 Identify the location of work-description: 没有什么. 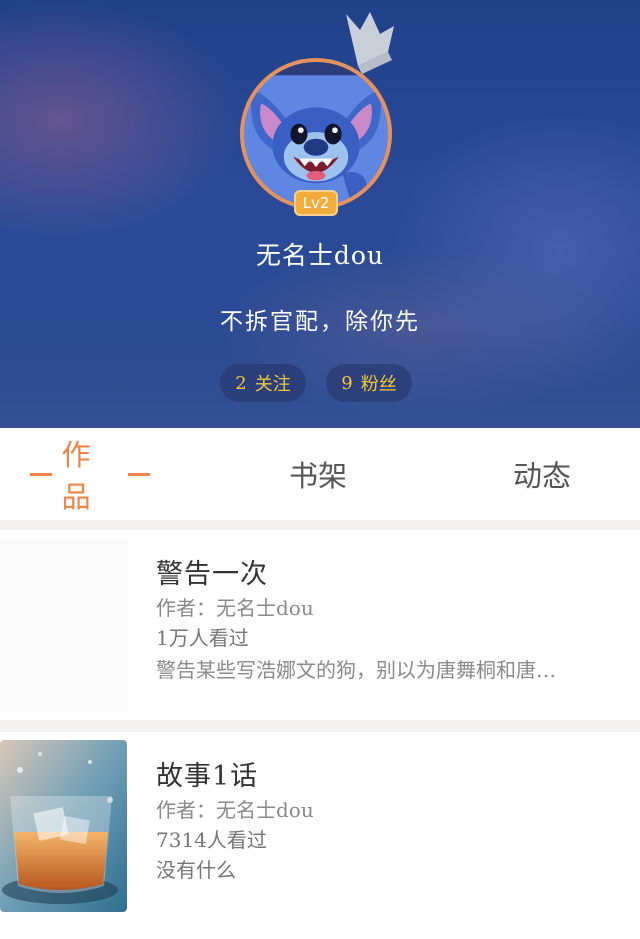
(196, 870).